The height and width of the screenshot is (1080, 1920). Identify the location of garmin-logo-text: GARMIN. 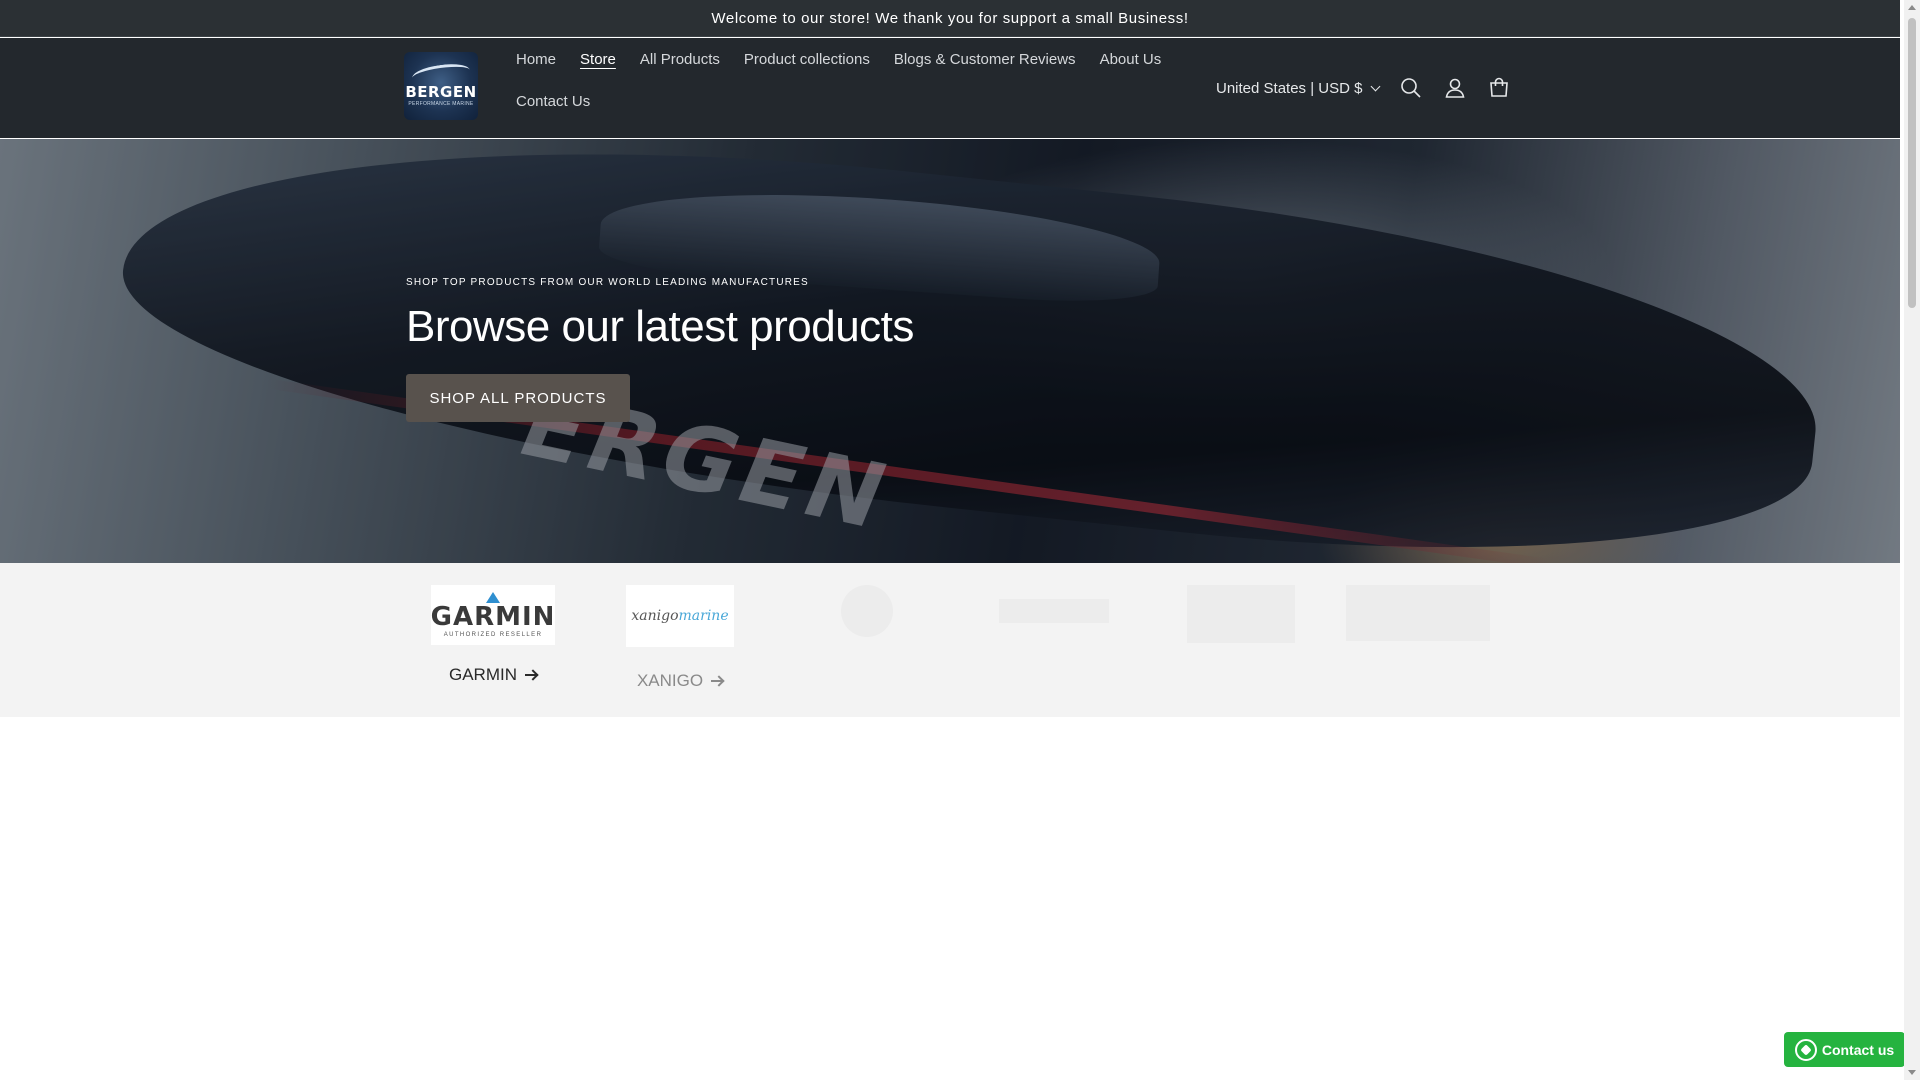
(493, 617).